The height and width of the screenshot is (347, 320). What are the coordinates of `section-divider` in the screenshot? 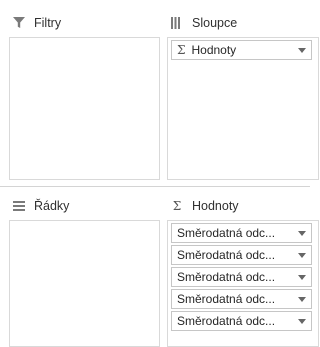 It's located at (155, 186).